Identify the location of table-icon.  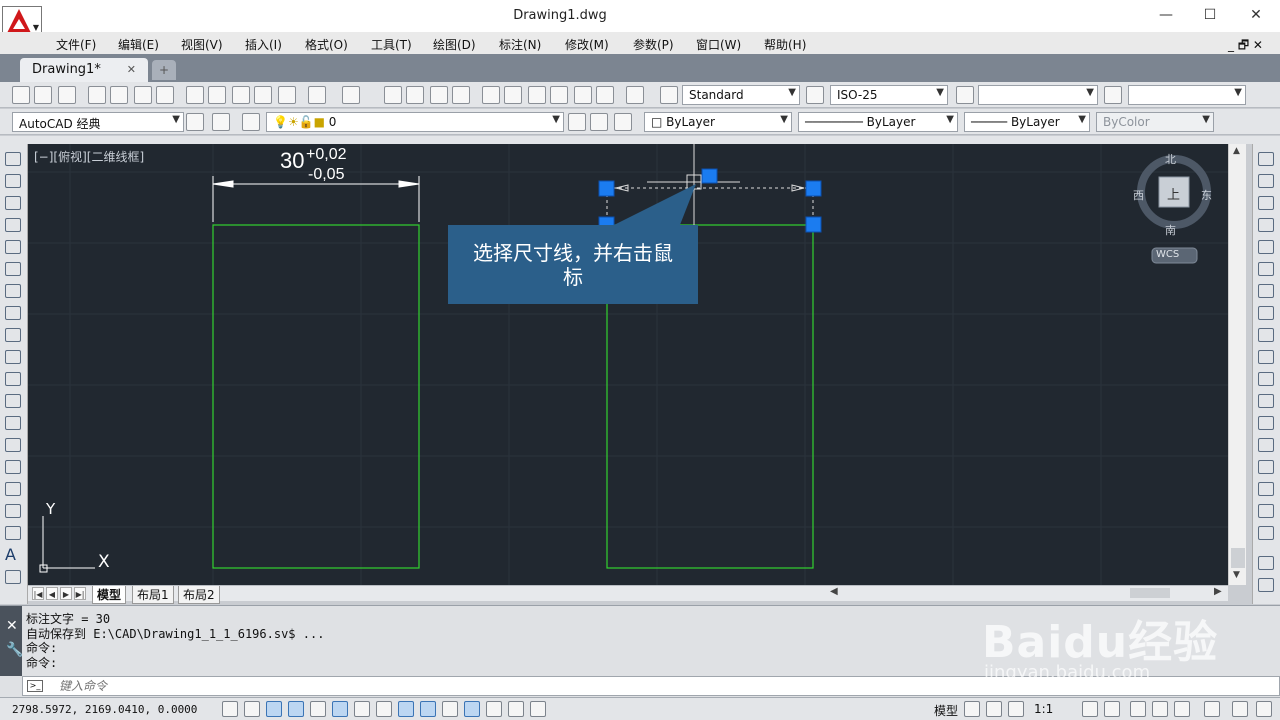
(13, 533).